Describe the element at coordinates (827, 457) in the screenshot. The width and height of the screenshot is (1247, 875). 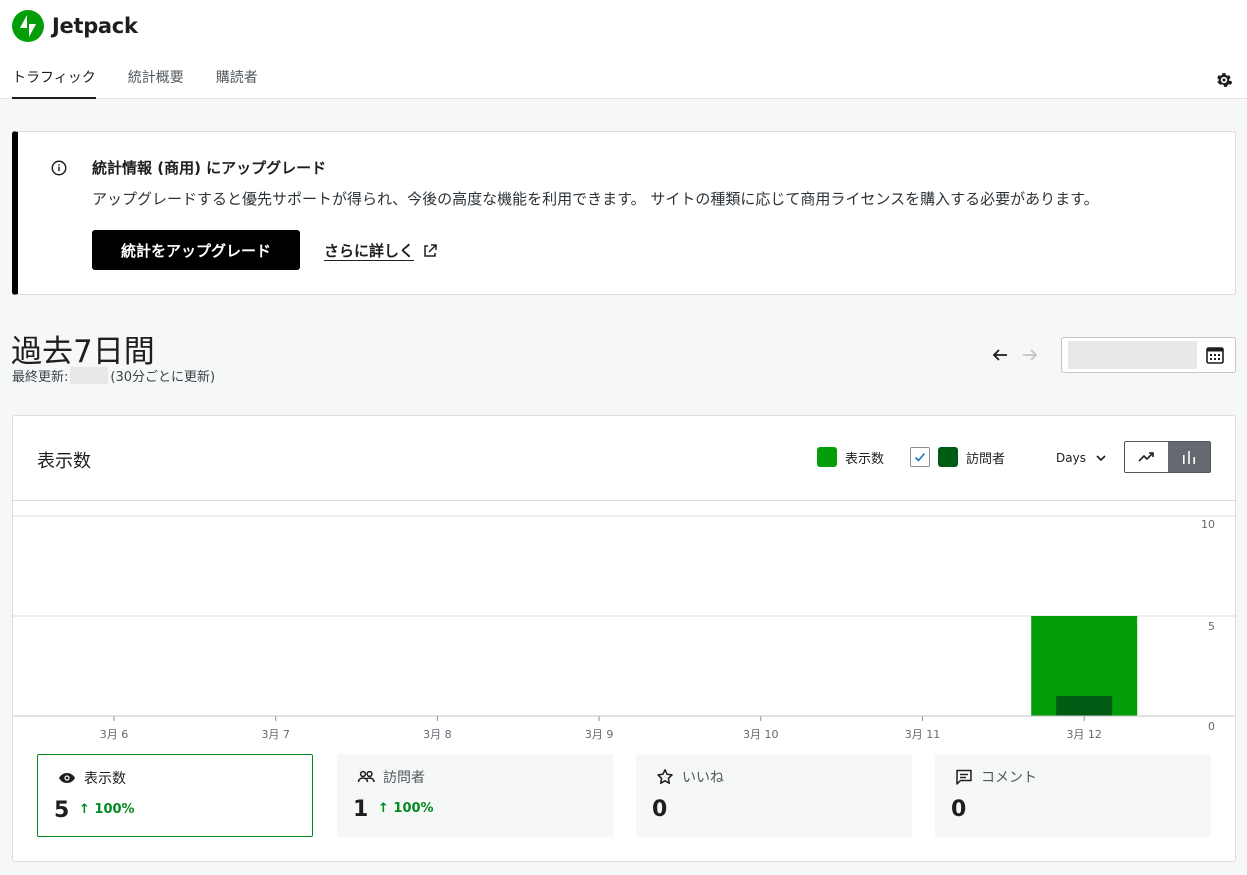
I see `legend-views-swatch` at that location.